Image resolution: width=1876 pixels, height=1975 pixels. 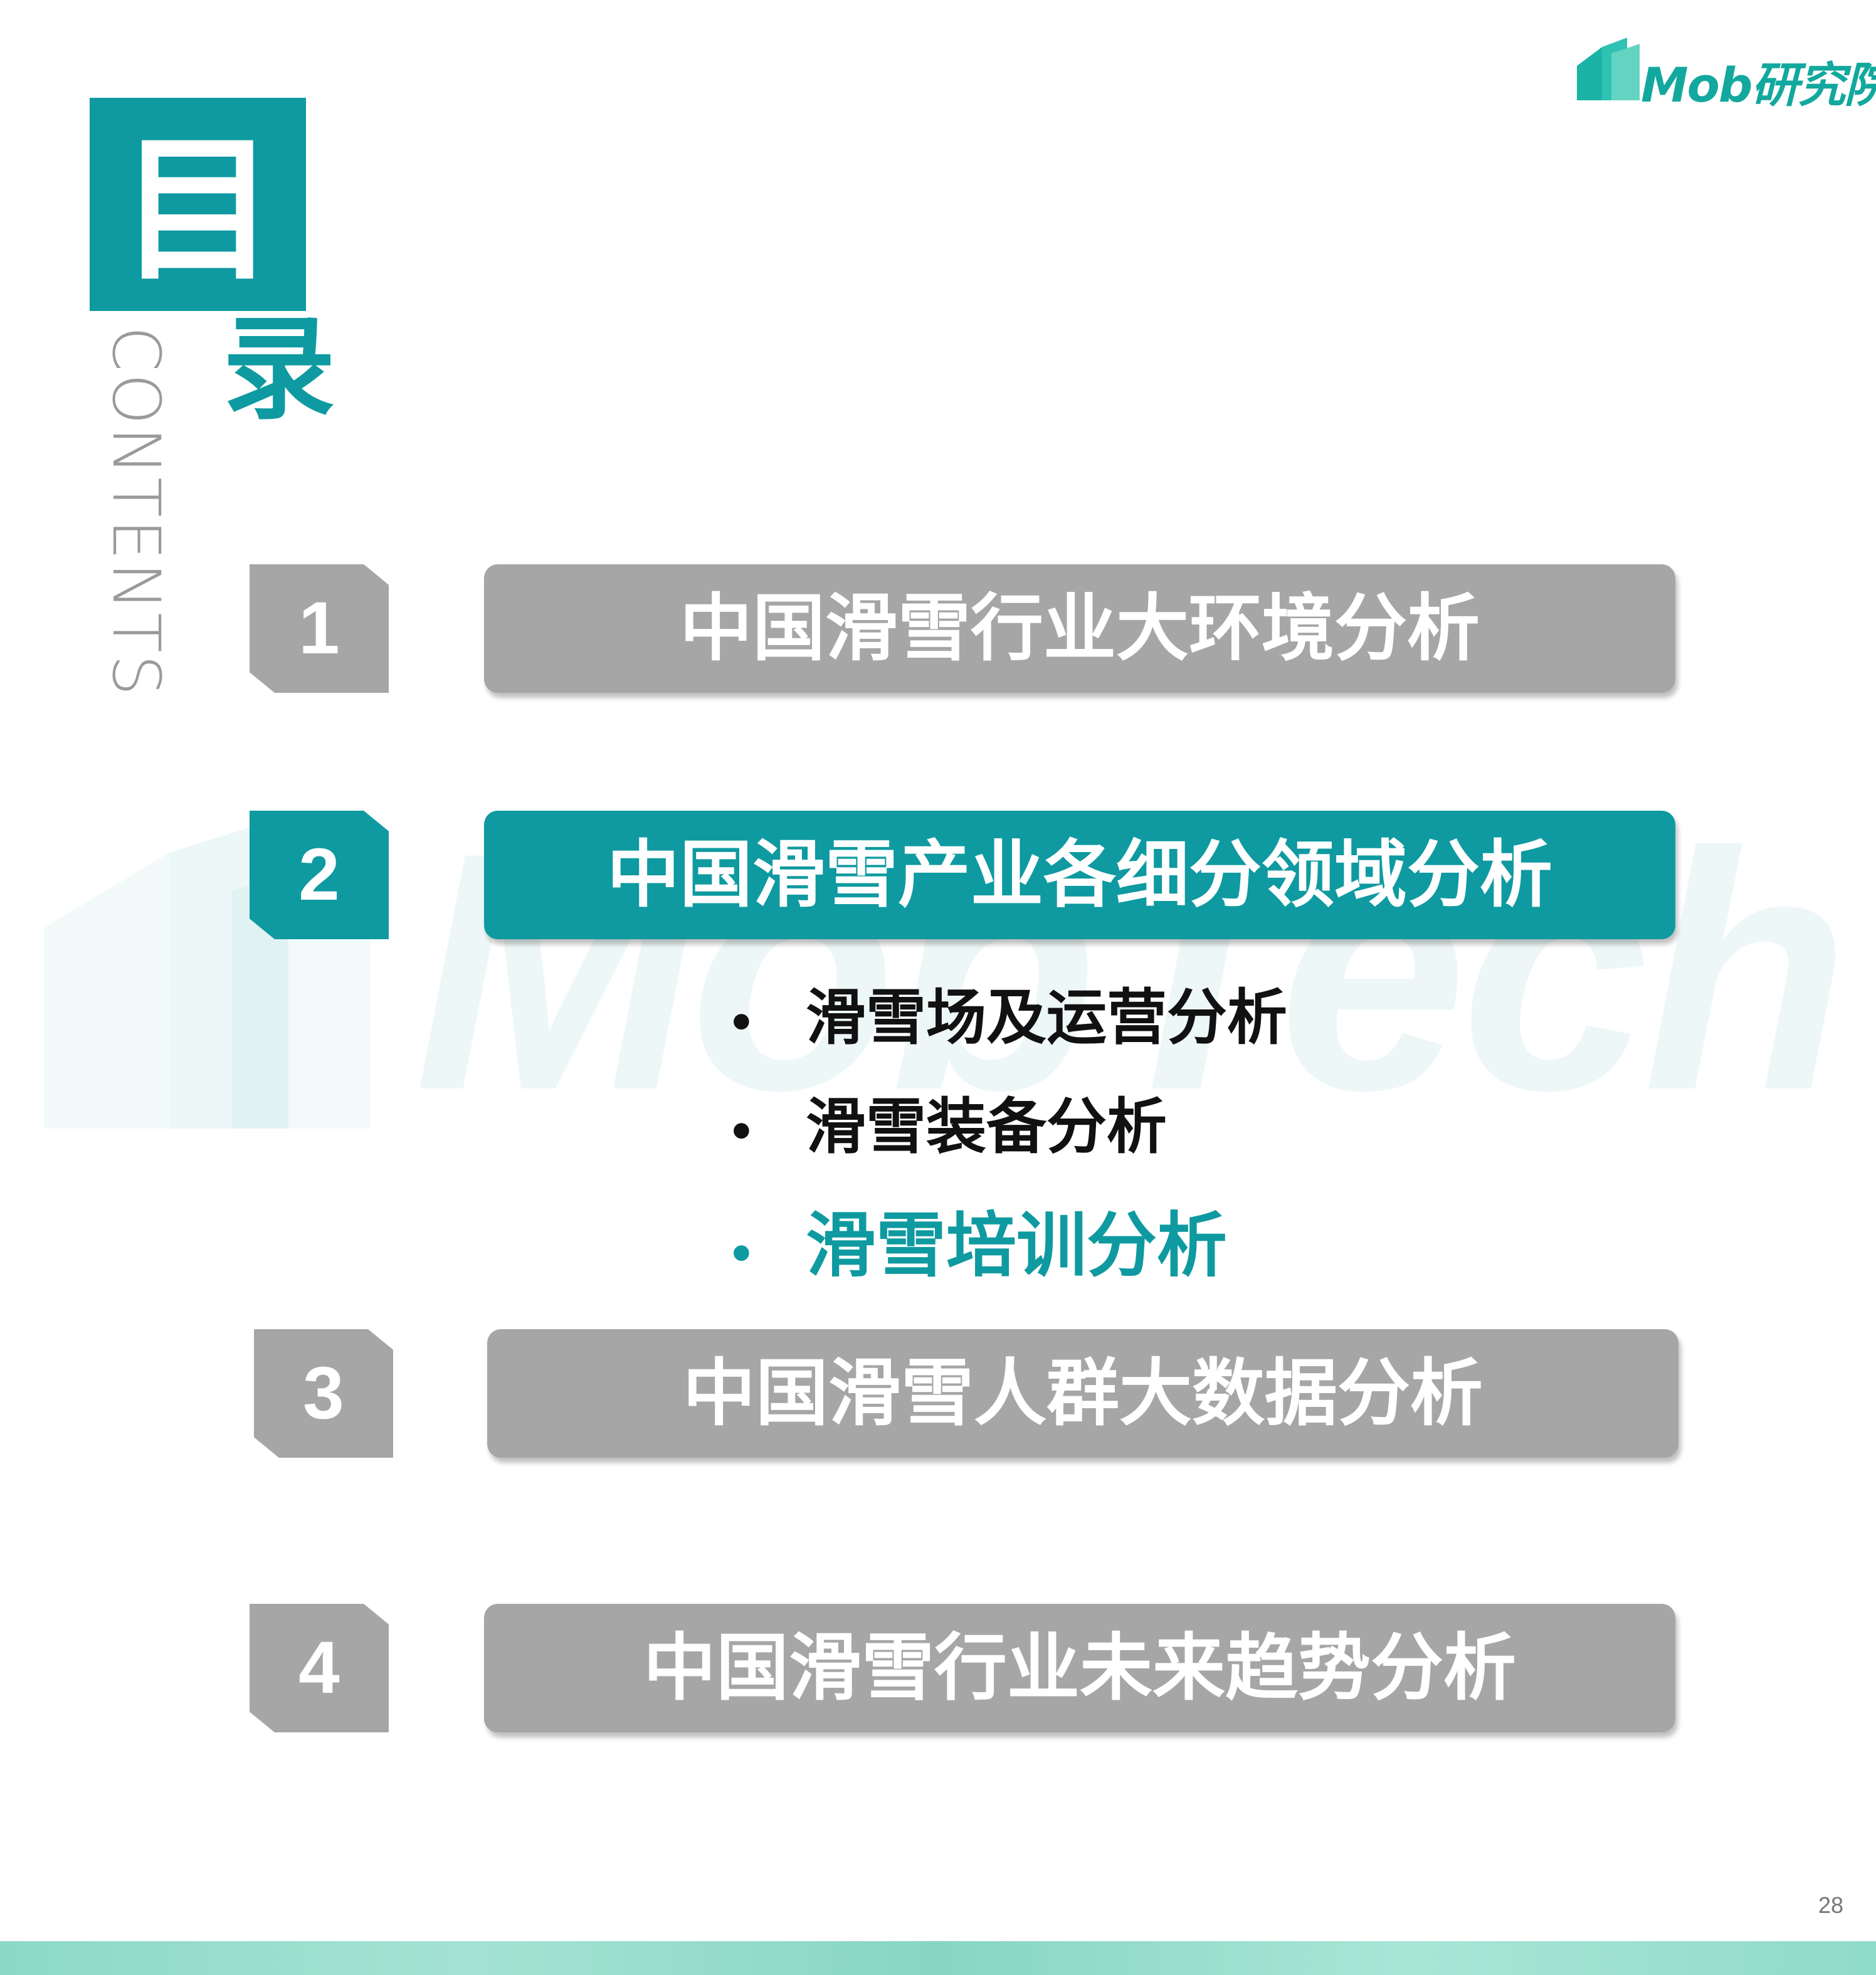 I want to click on page-number: 28, so click(x=1831, y=1905).